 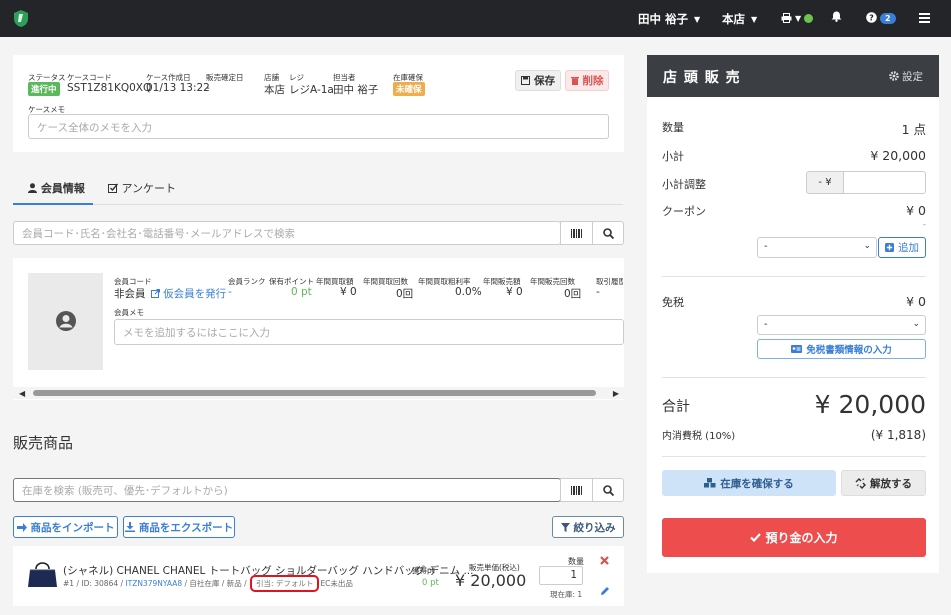 What do you see at coordinates (609, 281) in the screenshot?
I see `stat-label-history: 取引履歴` at bounding box center [609, 281].